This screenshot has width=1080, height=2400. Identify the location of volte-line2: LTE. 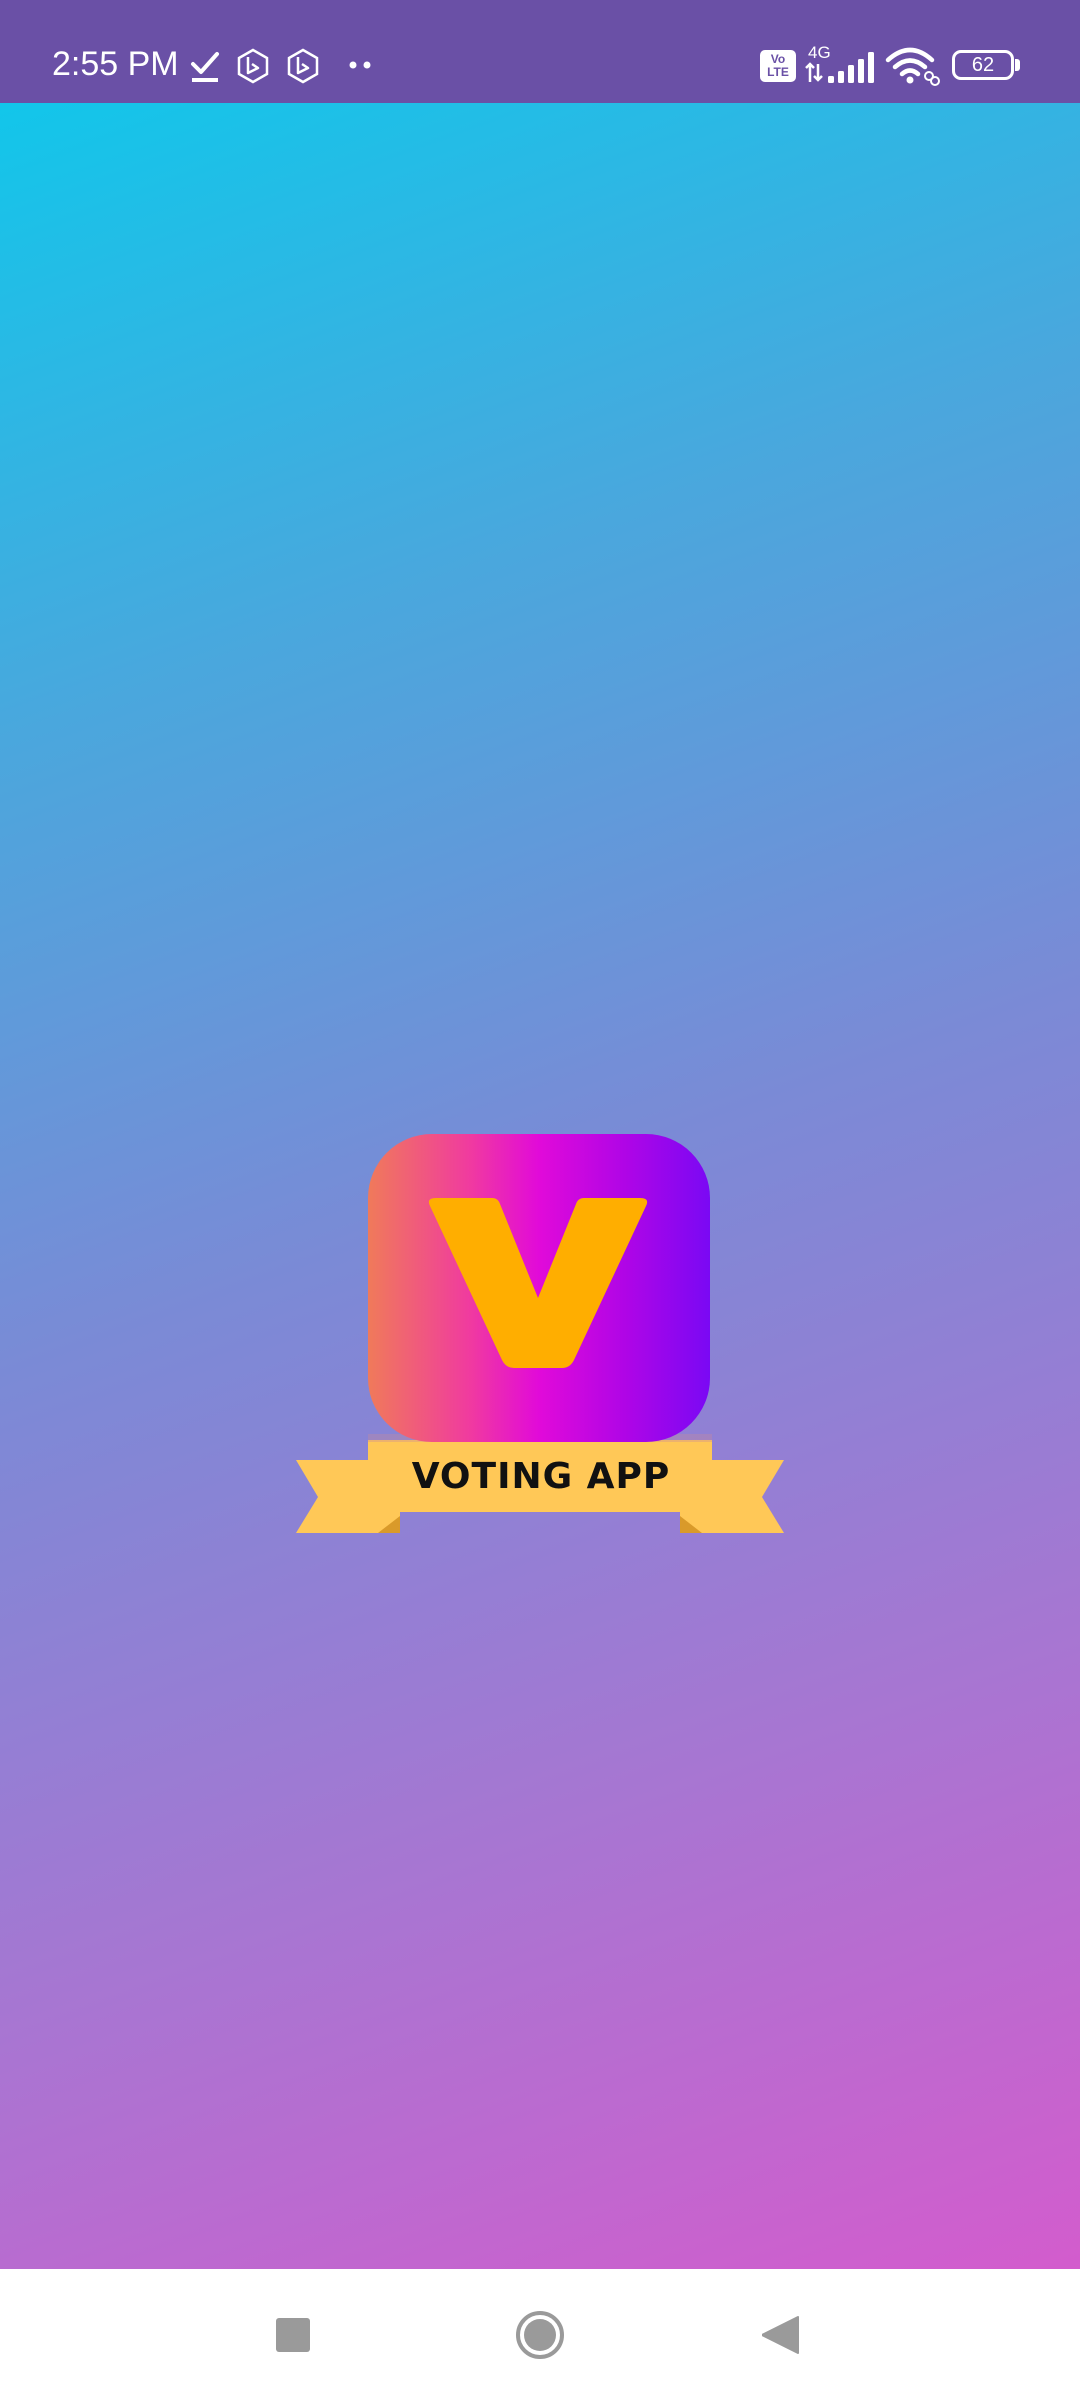
(778, 72).